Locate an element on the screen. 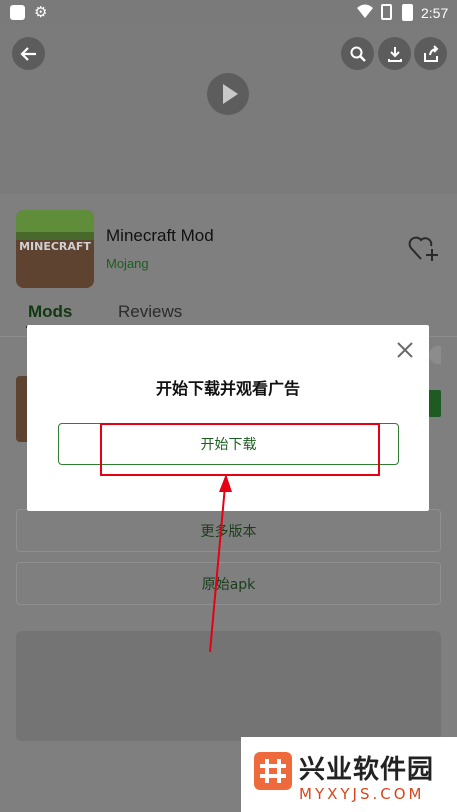  back-arrow-icon is located at coordinates (27, 53).